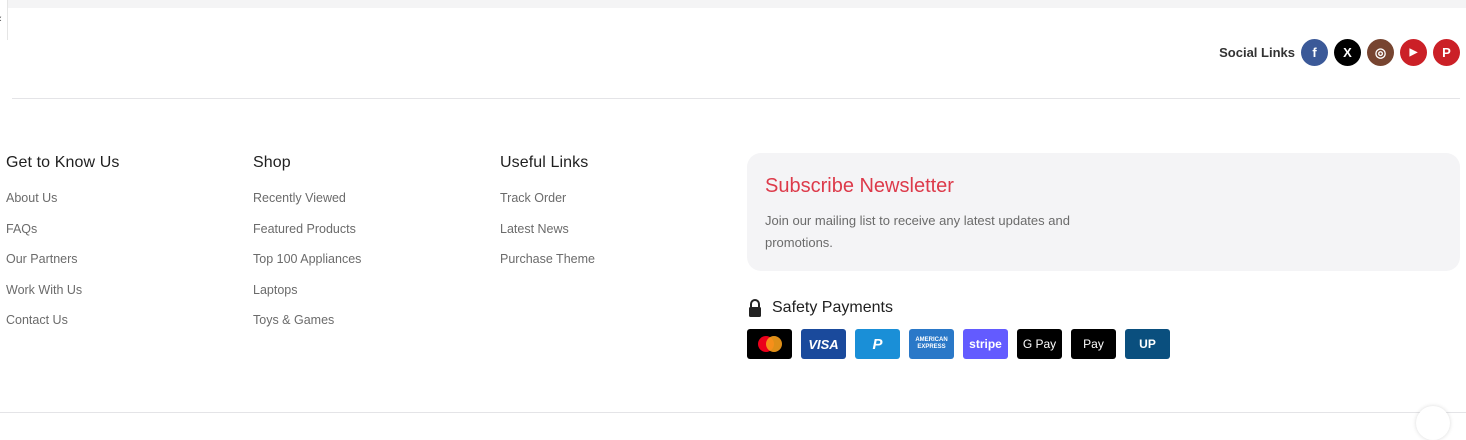 The height and width of the screenshot is (440, 1466). Describe the element at coordinates (832, 307) in the screenshot. I see `safety-payments-title: Safety Payments` at that location.